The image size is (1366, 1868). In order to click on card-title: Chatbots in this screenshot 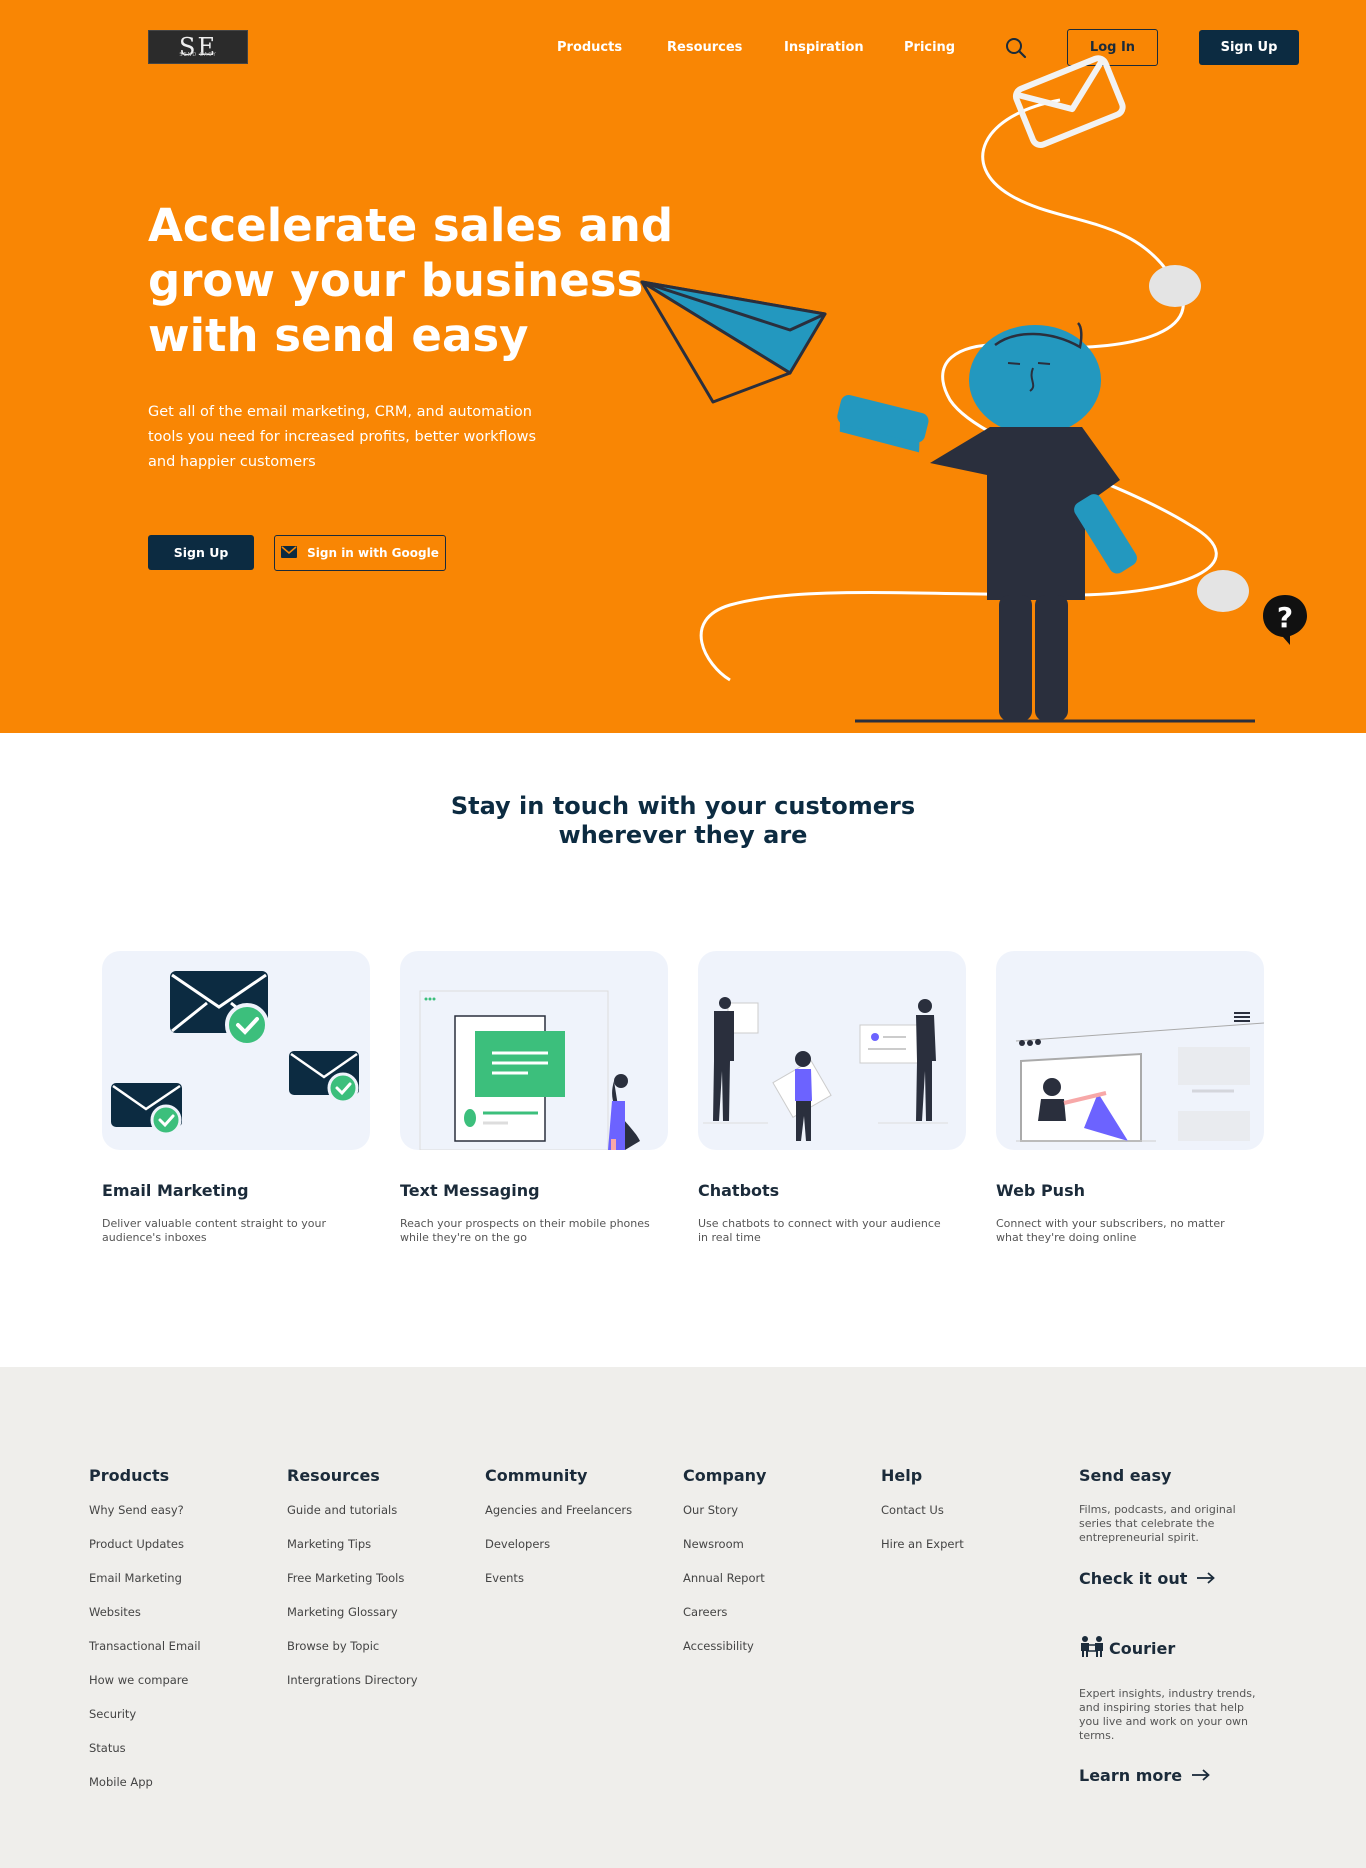, I will do `click(739, 1190)`.